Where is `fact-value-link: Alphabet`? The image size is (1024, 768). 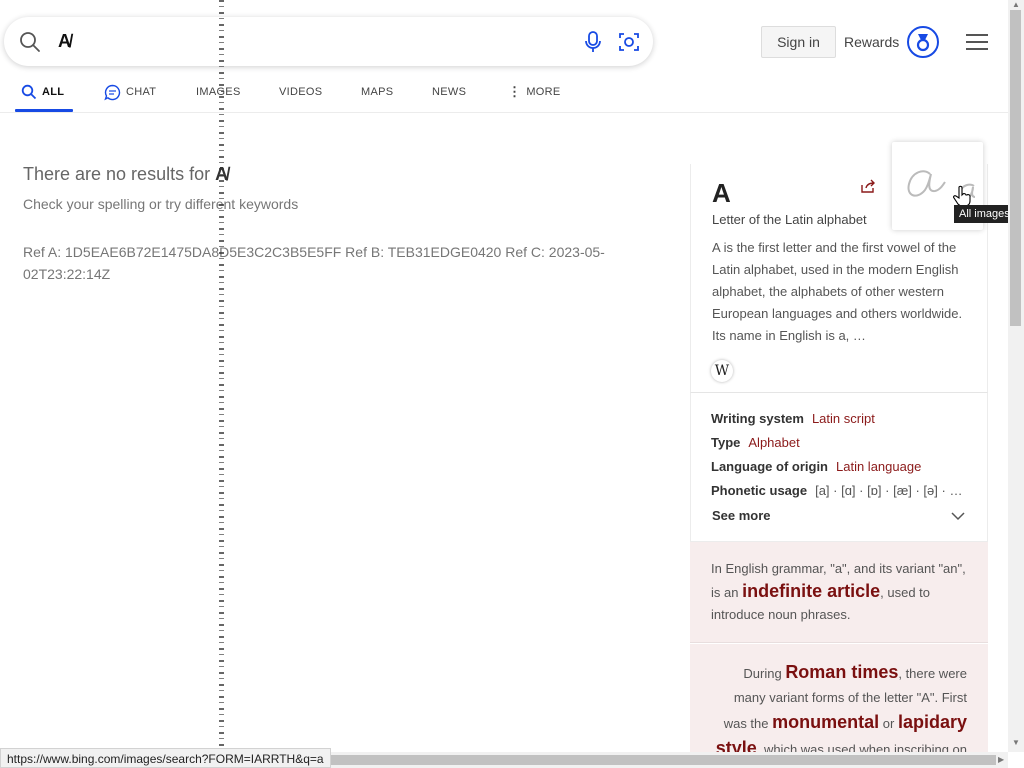 fact-value-link: Alphabet is located at coordinates (773, 442).